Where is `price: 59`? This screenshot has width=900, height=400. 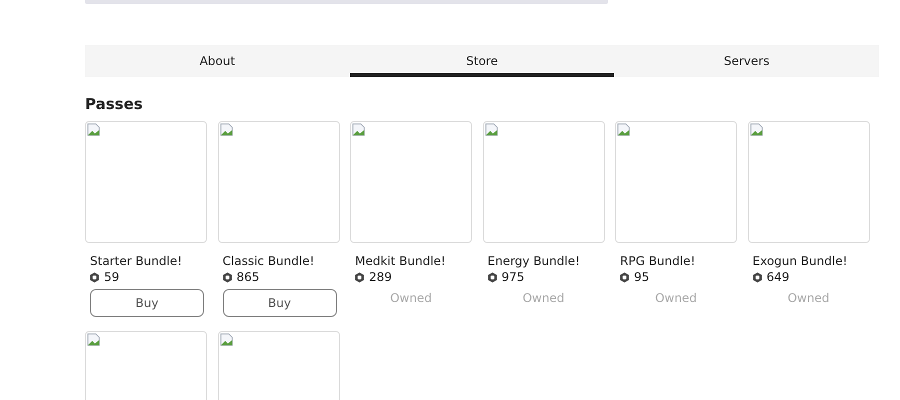 price: 59 is located at coordinates (112, 277).